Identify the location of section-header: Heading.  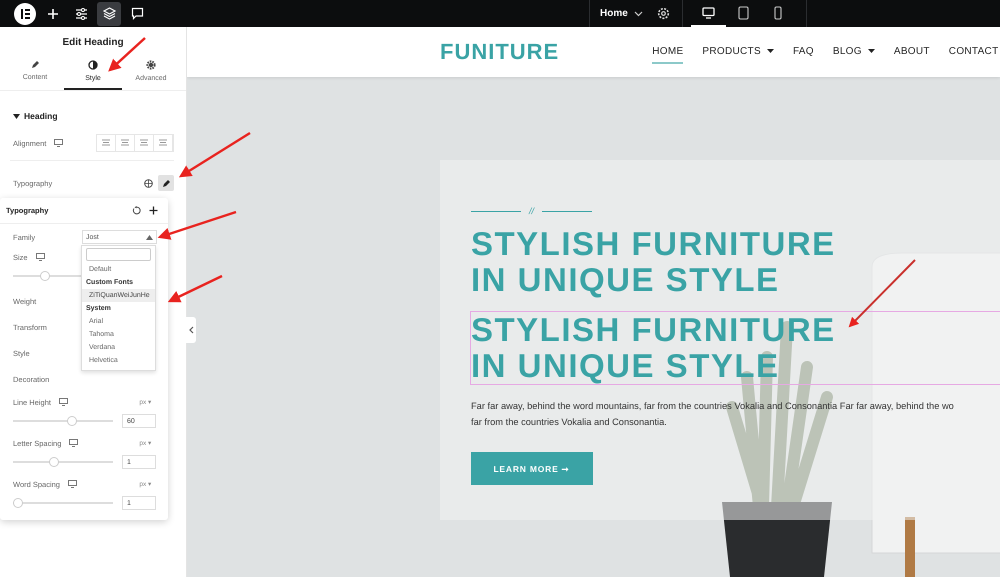
(35, 116).